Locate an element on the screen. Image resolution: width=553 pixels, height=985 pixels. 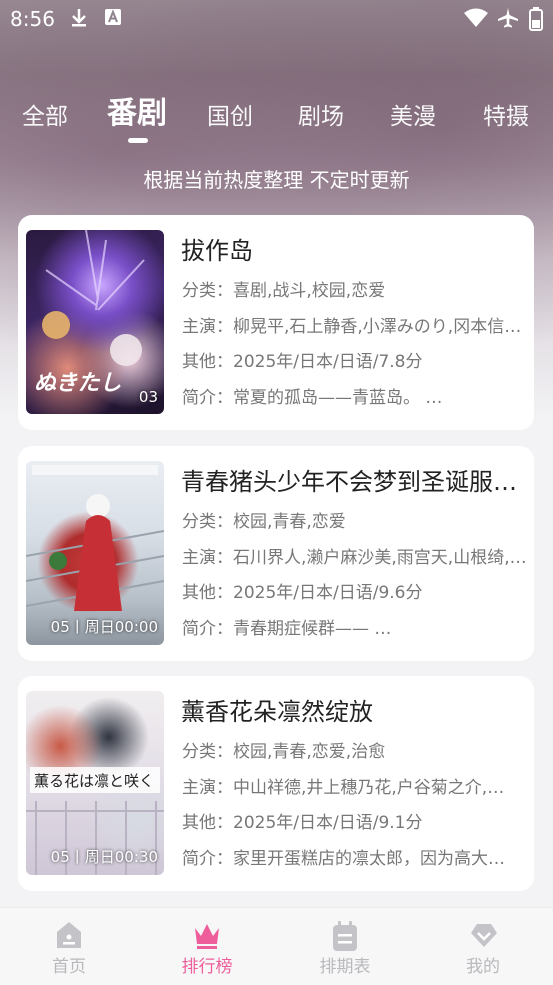
tab-anime: 番剧 is located at coordinates (137, 114).